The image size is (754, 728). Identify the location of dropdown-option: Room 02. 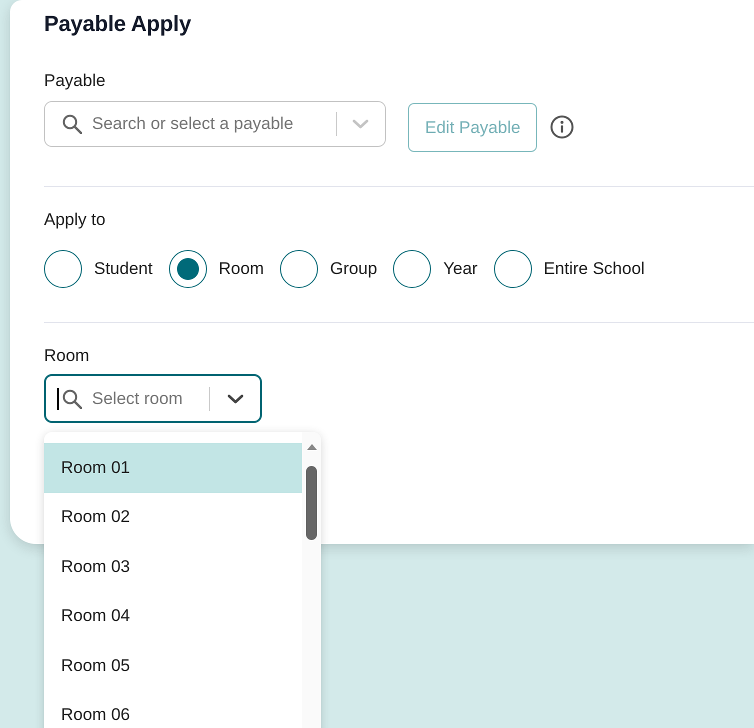
(173, 517).